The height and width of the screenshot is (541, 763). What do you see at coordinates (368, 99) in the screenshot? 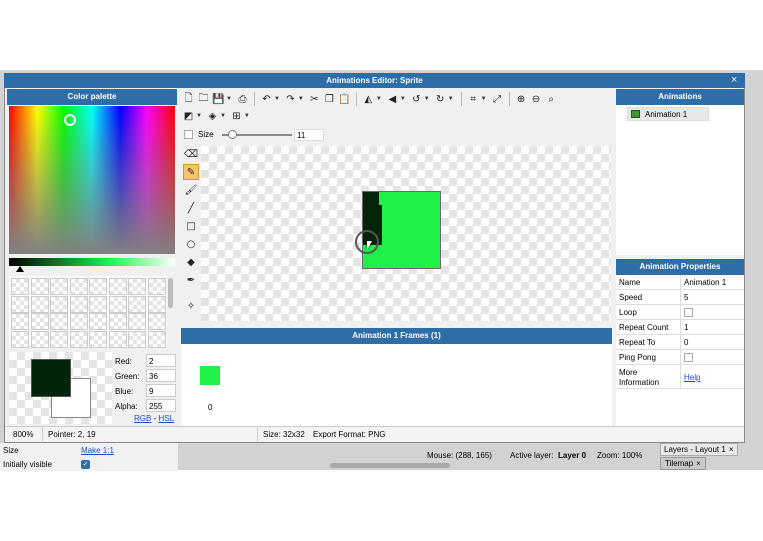
I see `flip-horizontal-icon: ◭` at bounding box center [368, 99].